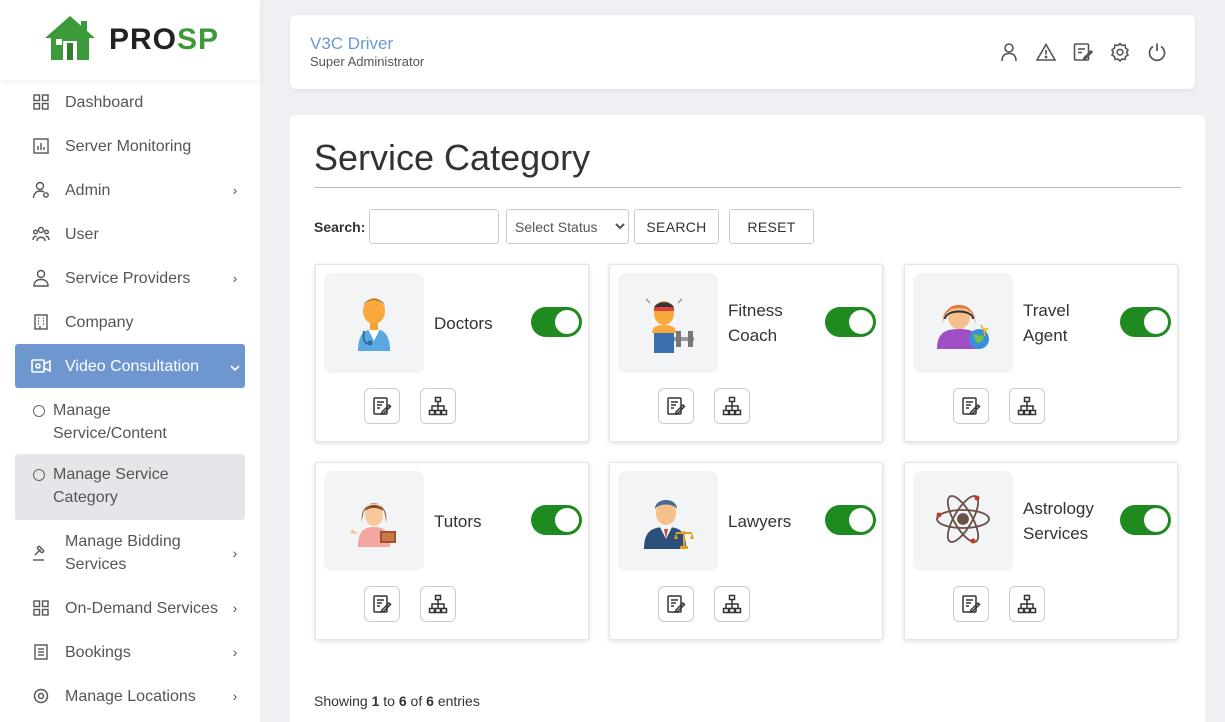 The image size is (1225, 722). What do you see at coordinates (567, 226) in the screenshot?
I see `status-select: Select Status` at bounding box center [567, 226].